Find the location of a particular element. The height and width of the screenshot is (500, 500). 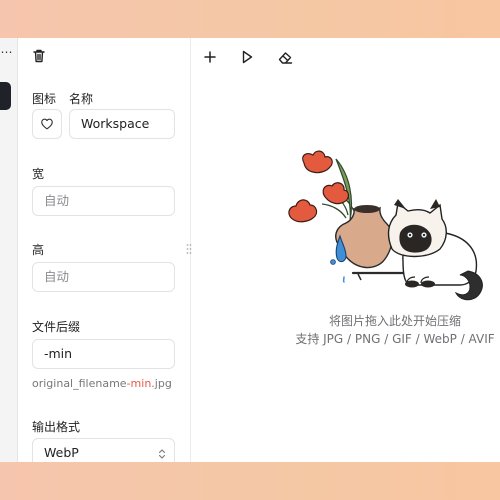

format-label: 输出格式 is located at coordinates (56, 427).